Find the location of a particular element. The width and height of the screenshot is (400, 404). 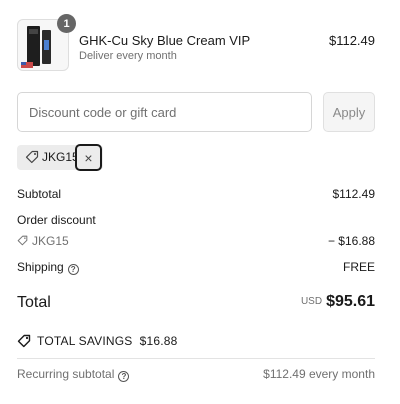

subtotal-value: $112.49 is located at coordinates (354, 194).